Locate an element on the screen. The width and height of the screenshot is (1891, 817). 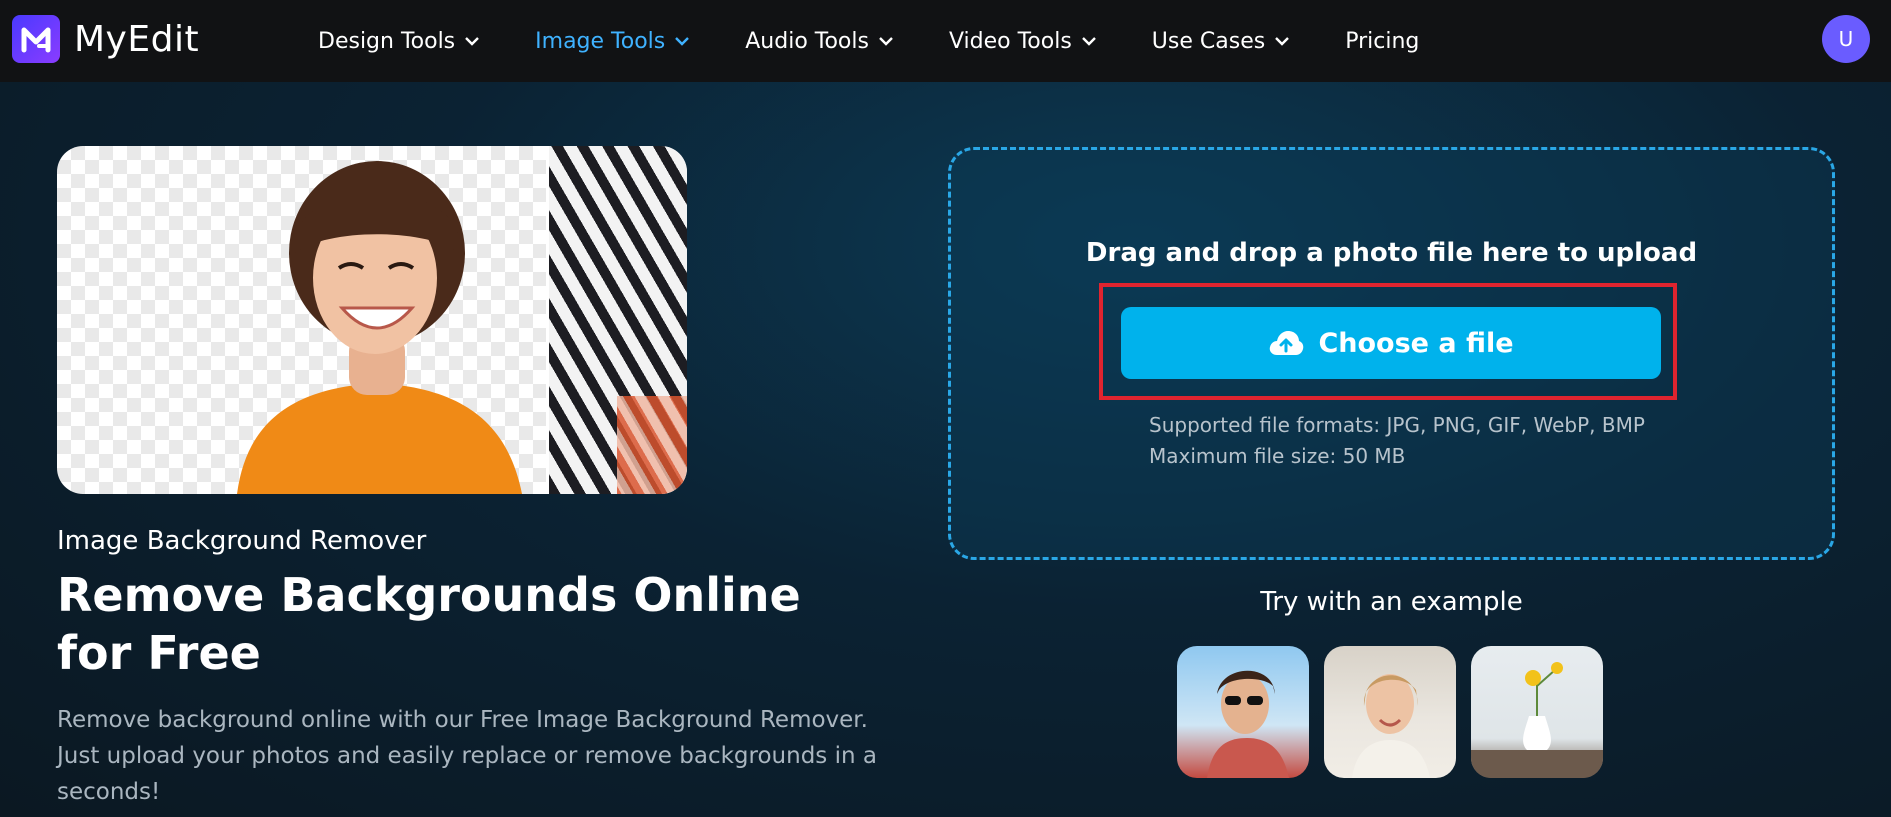
nav-label: Video Tools is located at coordinates (1010, 41).